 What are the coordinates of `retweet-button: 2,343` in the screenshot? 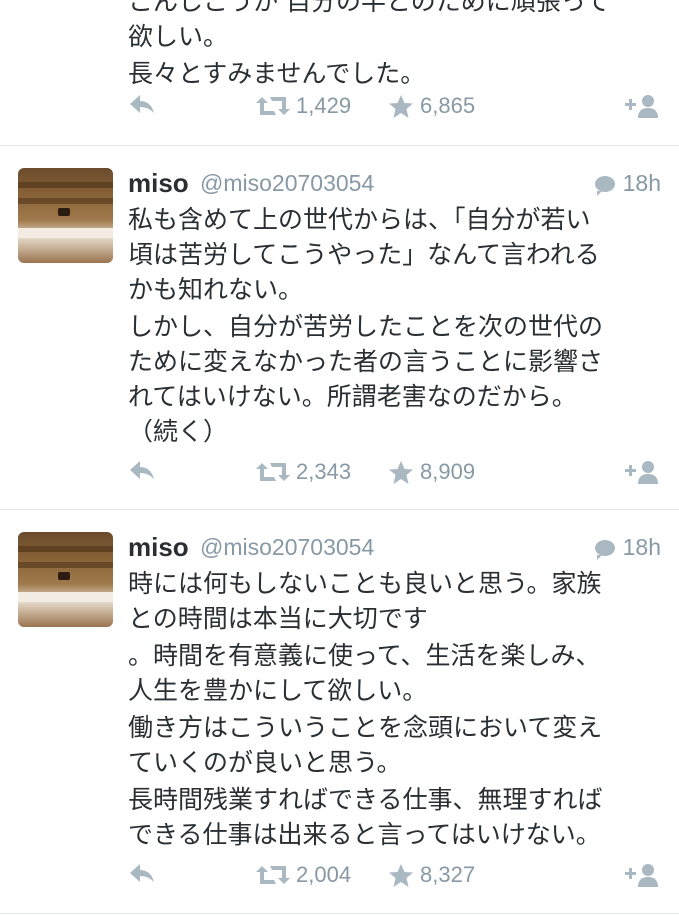 It's located at (303, 472).